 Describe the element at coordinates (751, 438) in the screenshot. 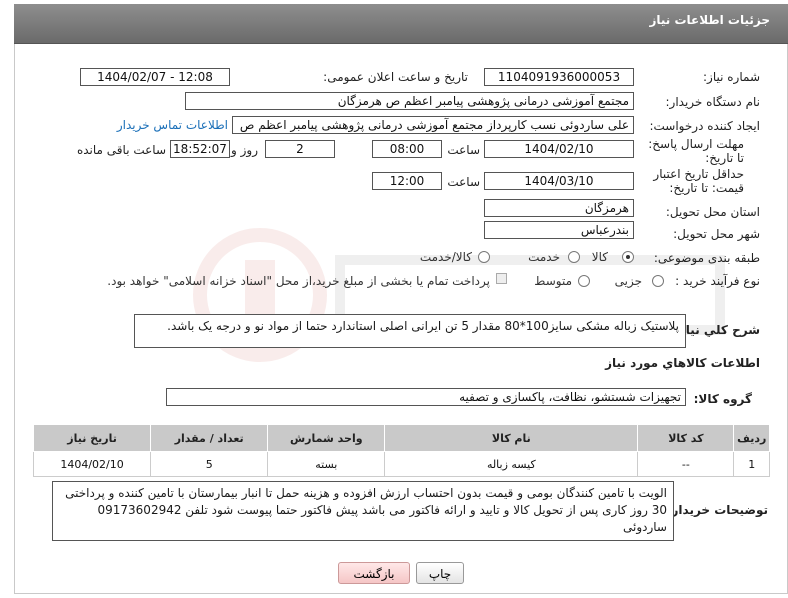

I see `col-index: ردیف` at that location.